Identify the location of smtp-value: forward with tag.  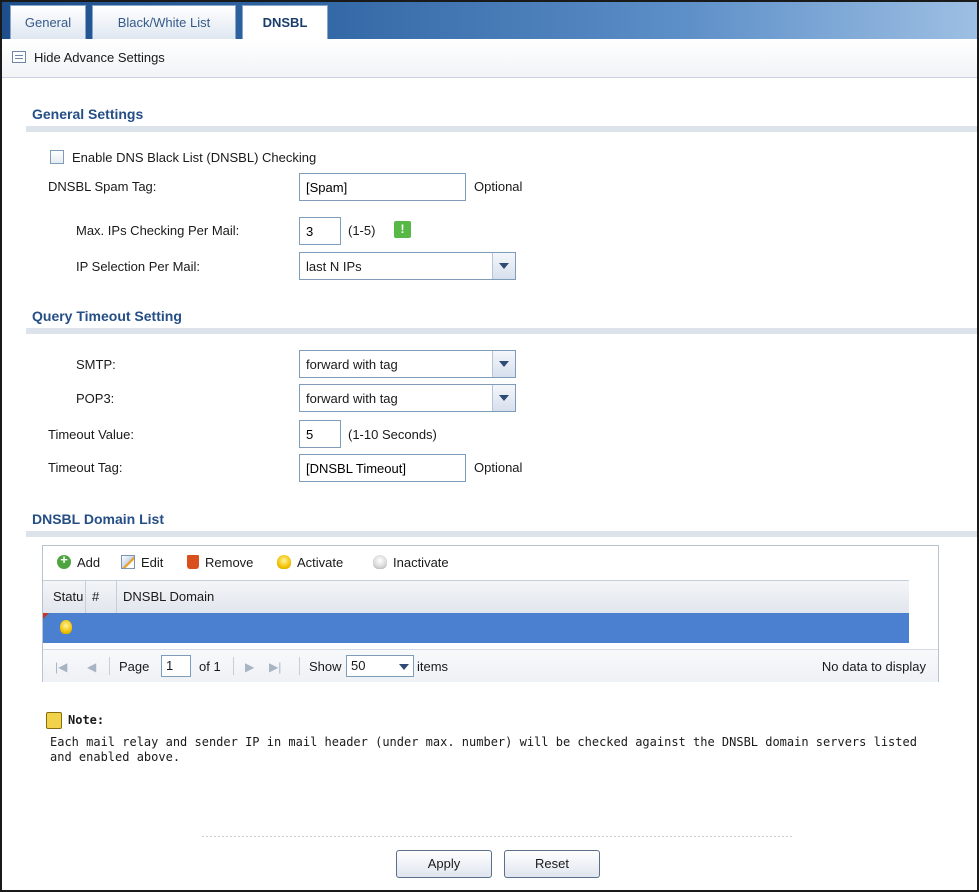
(352, 364).